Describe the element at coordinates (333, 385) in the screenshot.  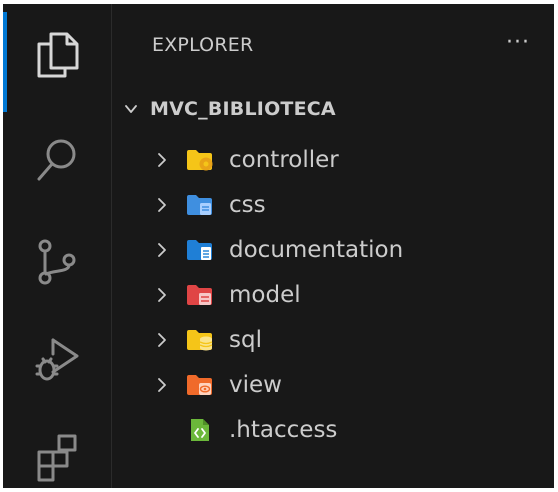
I see `tree-item-view: view` at that location.